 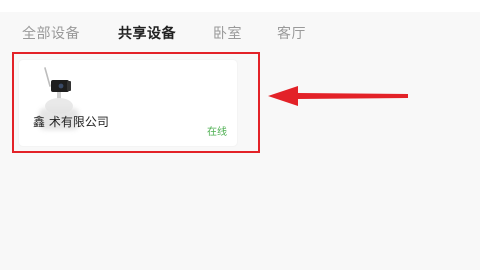 What do you see at coordinates (51, 33) in the screenshot?
I see `tab-all-devices: 全部设备` at bounding box center [51, 33].